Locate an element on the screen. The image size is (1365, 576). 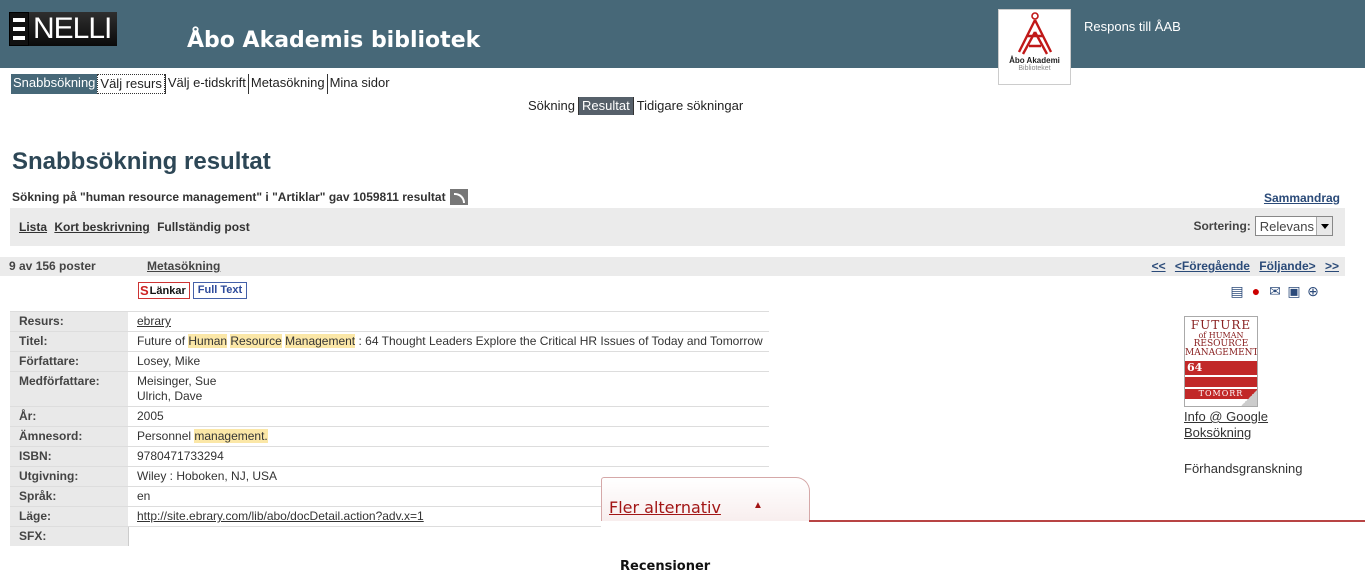
feedback-link: Respons till ÅAB is located at coordinates (1132, 26).